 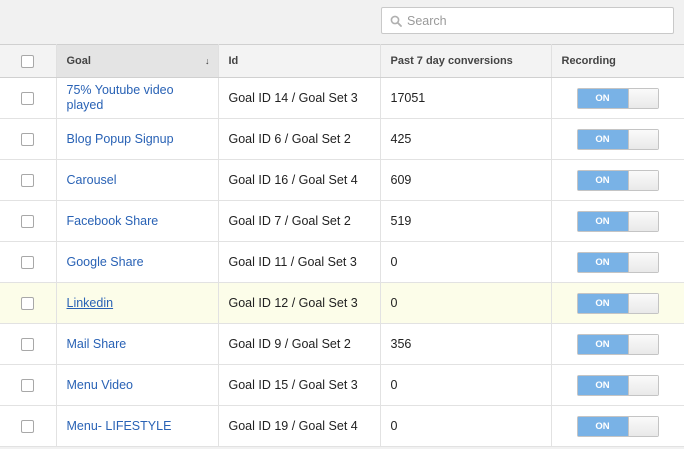 What do you see at coordinates (396, 21) in the screenshot?
I see `search-icon` at bounding box center [396, 21].